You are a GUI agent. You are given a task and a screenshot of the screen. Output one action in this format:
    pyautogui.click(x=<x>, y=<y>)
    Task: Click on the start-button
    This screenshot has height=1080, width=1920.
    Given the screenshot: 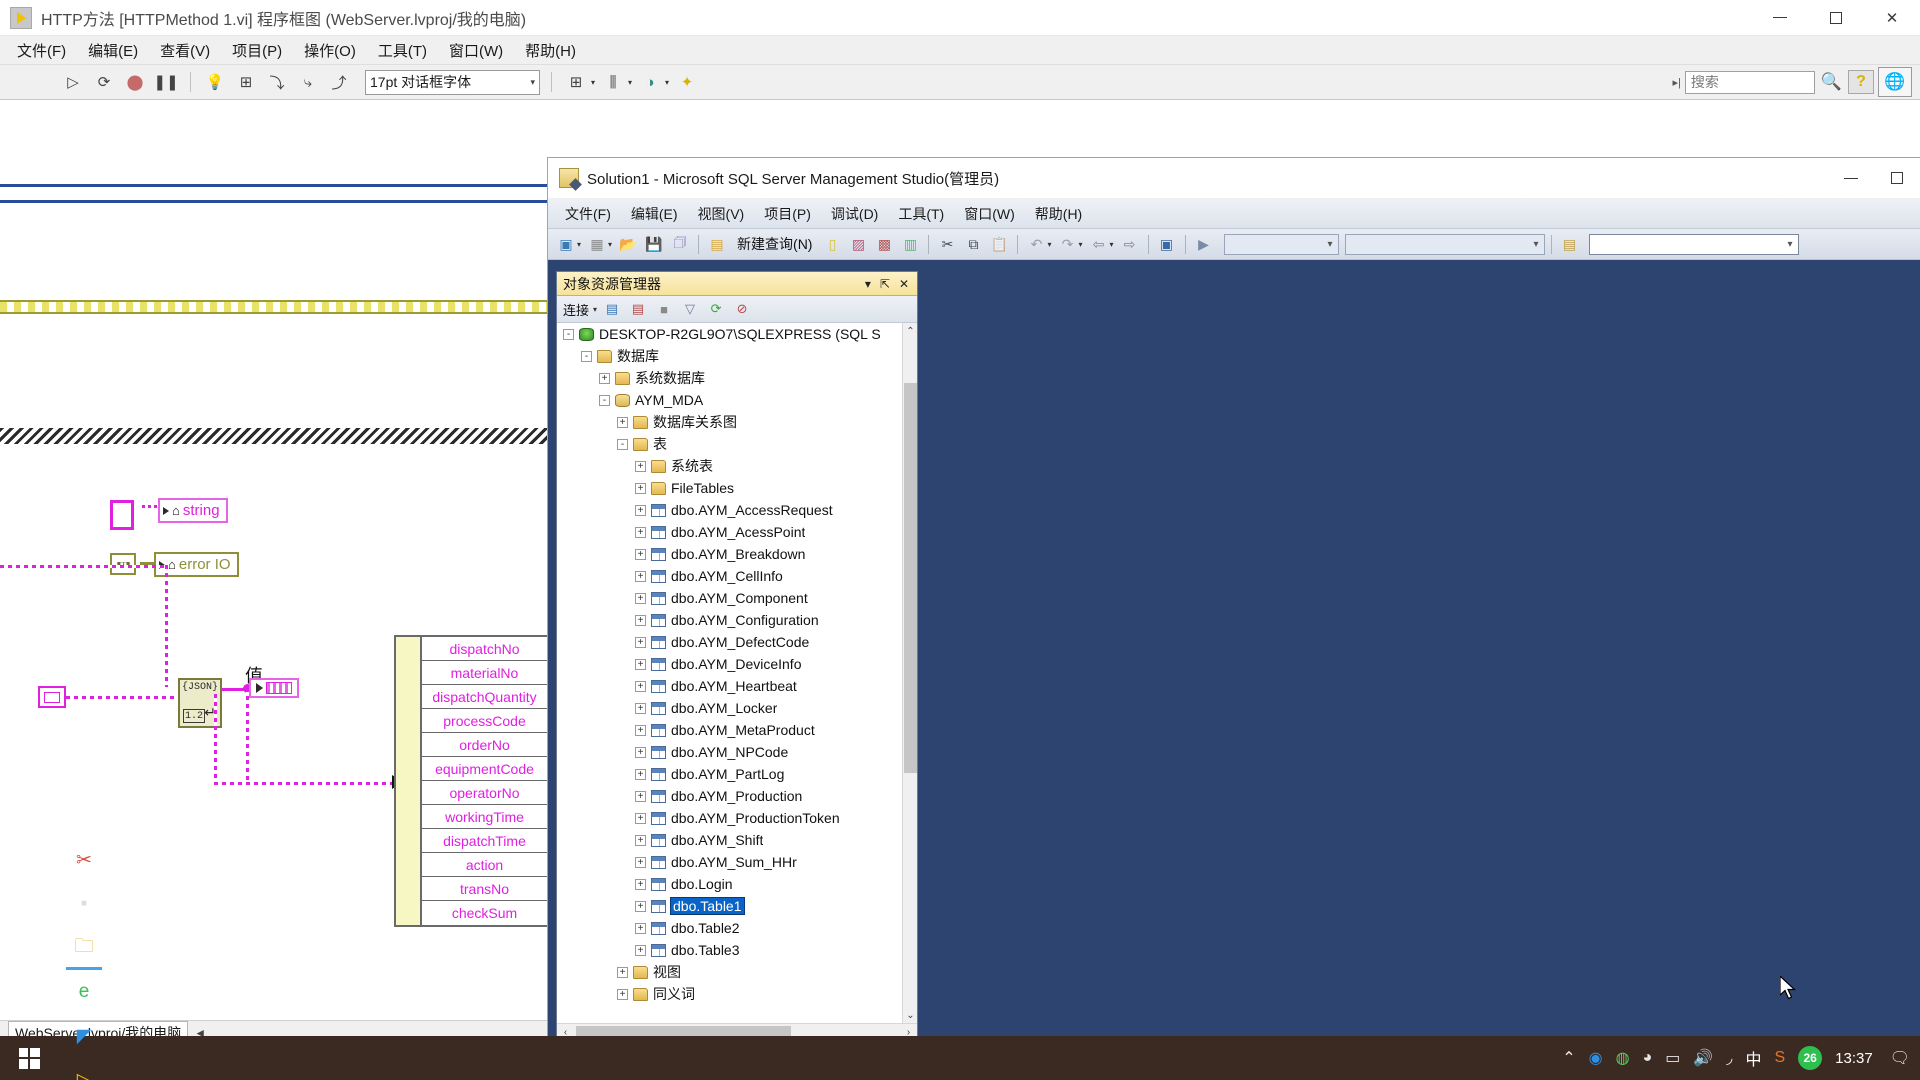 What is the action you would take?
    pyautogui.click(x=29, y=1058)
    